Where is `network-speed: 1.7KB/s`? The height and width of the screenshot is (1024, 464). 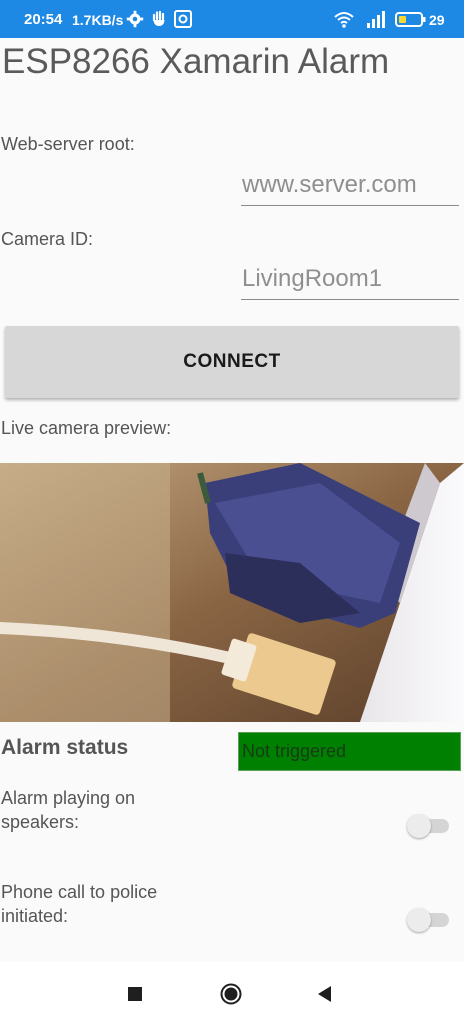 network-speed: 1.7KB/s is located at coordinates (98, 20).